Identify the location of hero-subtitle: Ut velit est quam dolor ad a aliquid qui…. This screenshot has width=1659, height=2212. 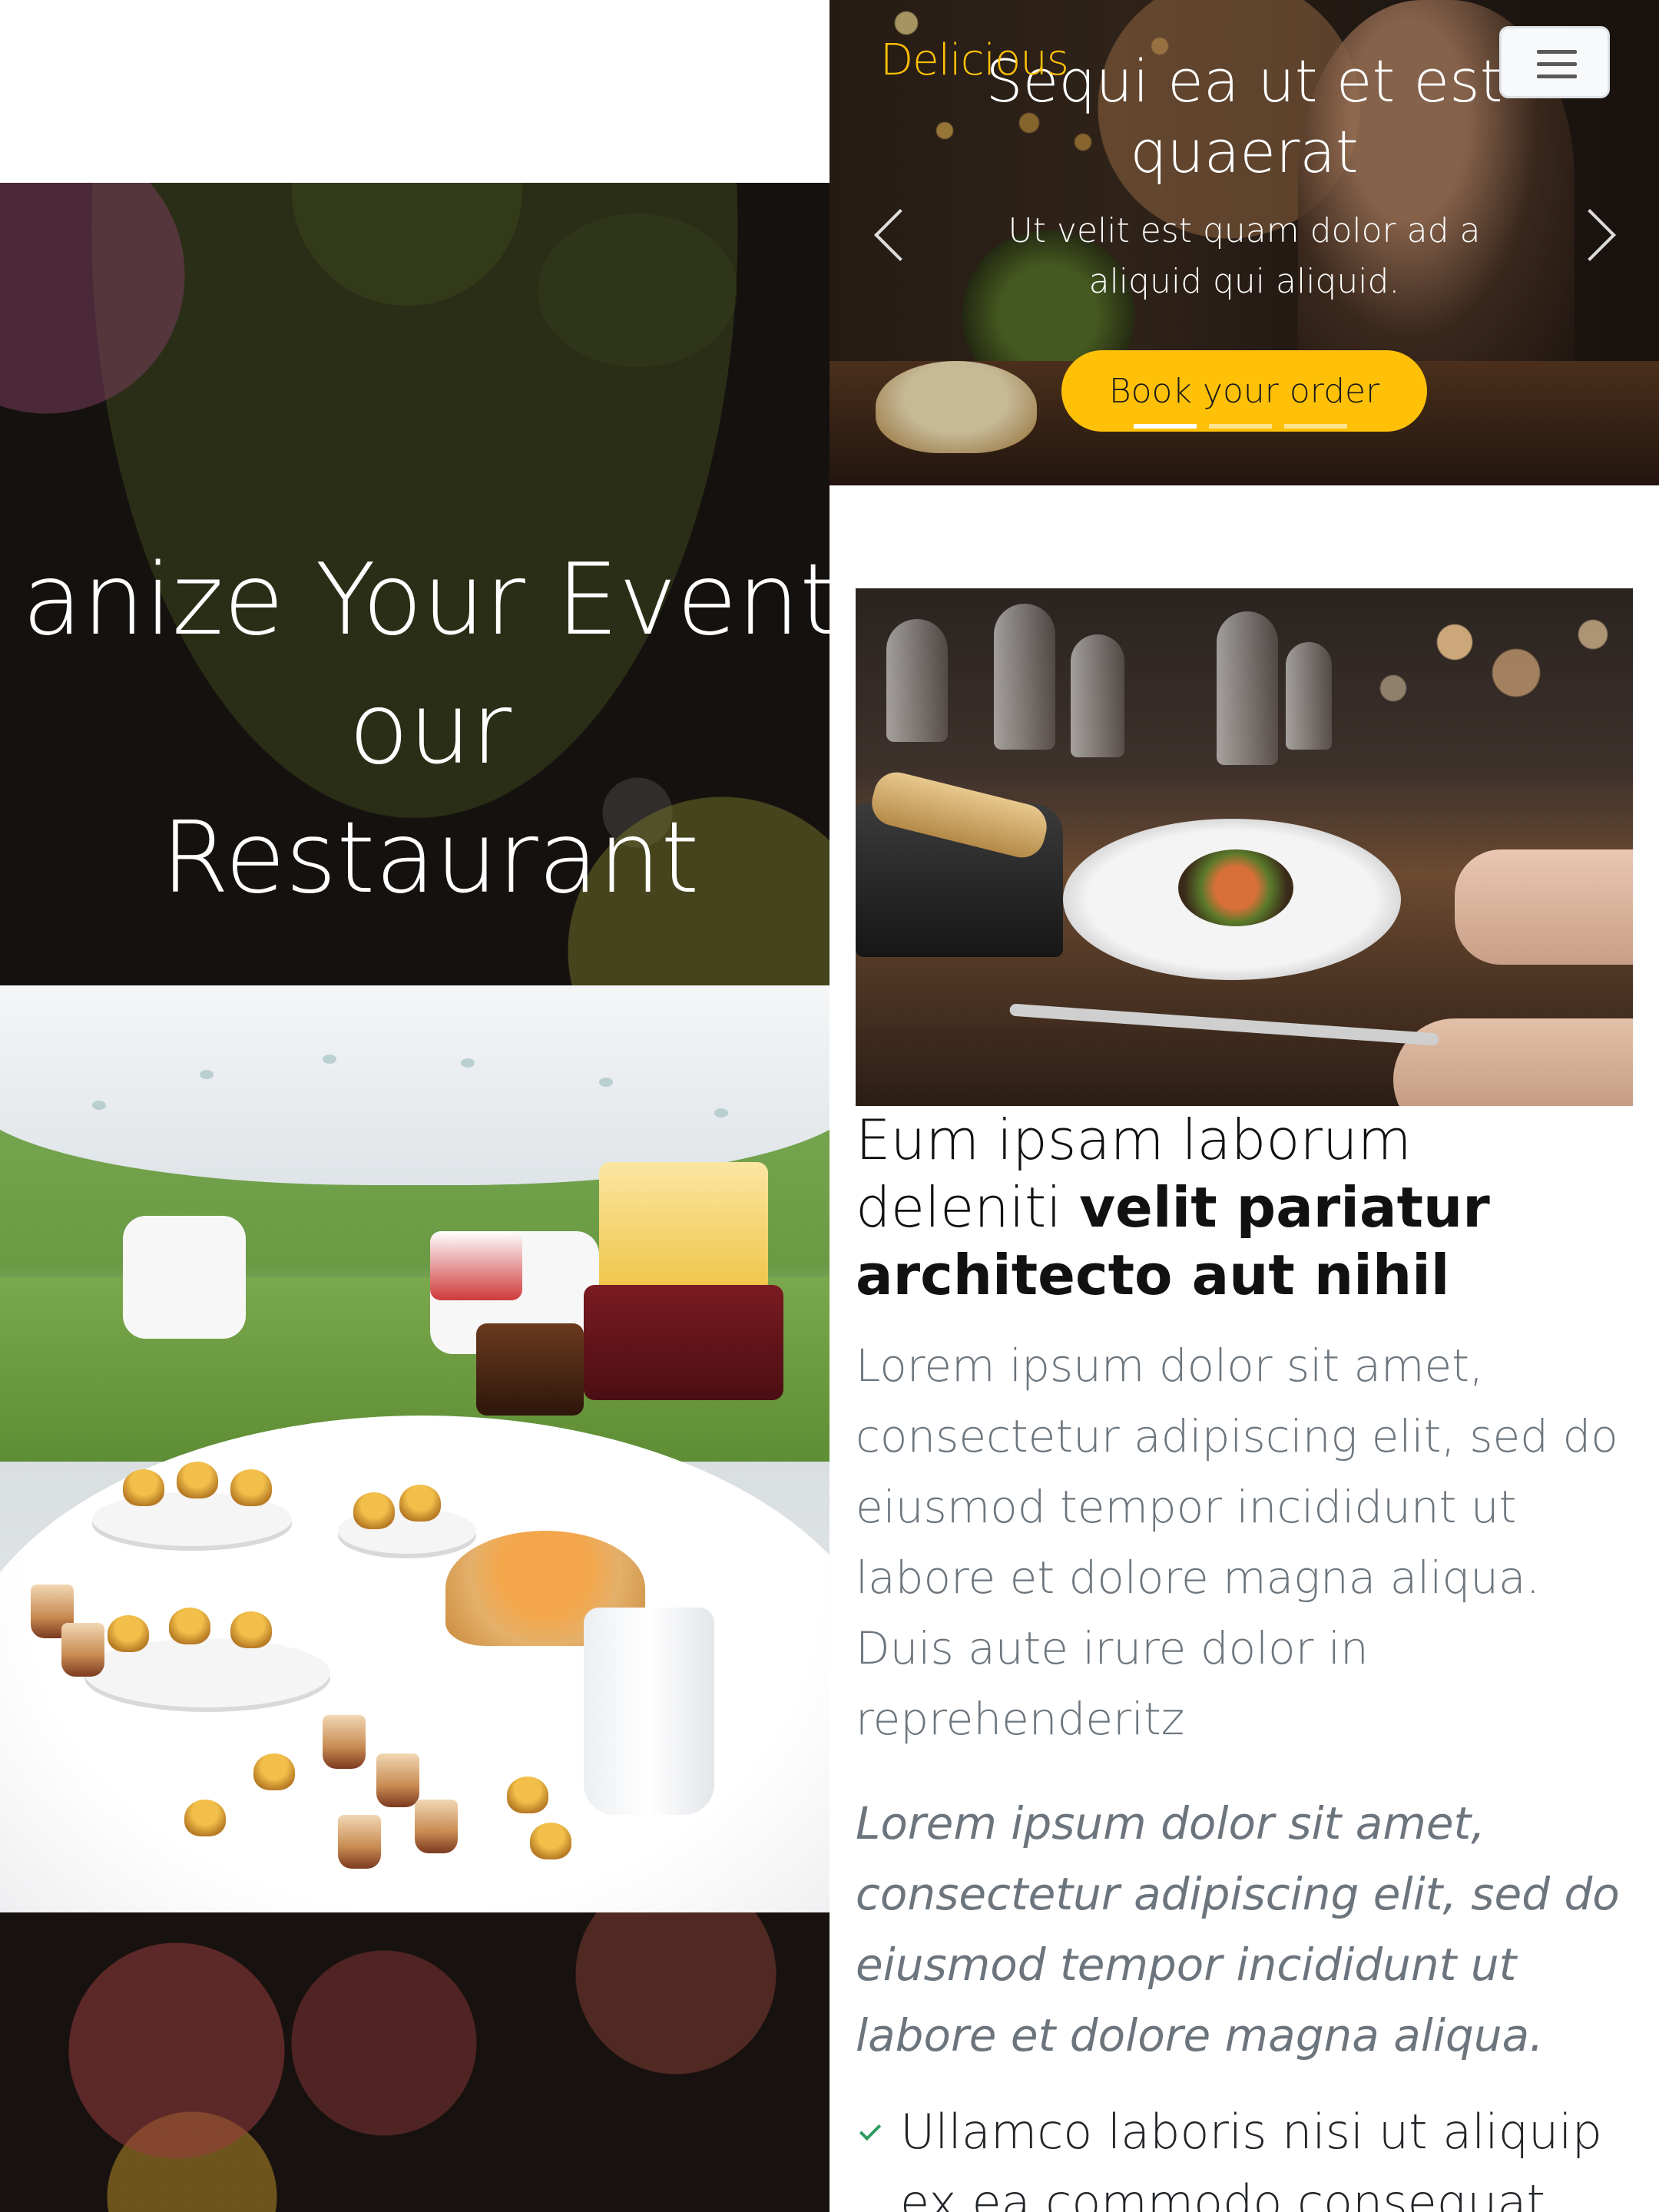
(1245, 256).